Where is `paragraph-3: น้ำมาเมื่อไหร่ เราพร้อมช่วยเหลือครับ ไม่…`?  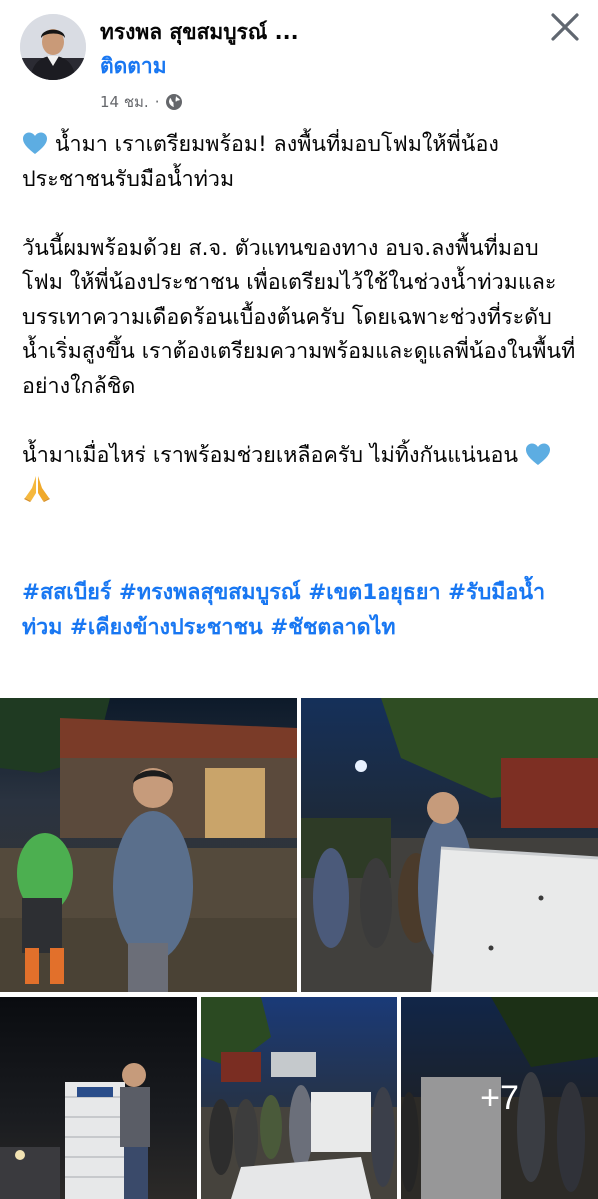 paragraph-3: น้ำมาเมื่อไหร่ เราพร้อมช่วยเหลือครับ ไม่… is located at coordinates (300, 473).